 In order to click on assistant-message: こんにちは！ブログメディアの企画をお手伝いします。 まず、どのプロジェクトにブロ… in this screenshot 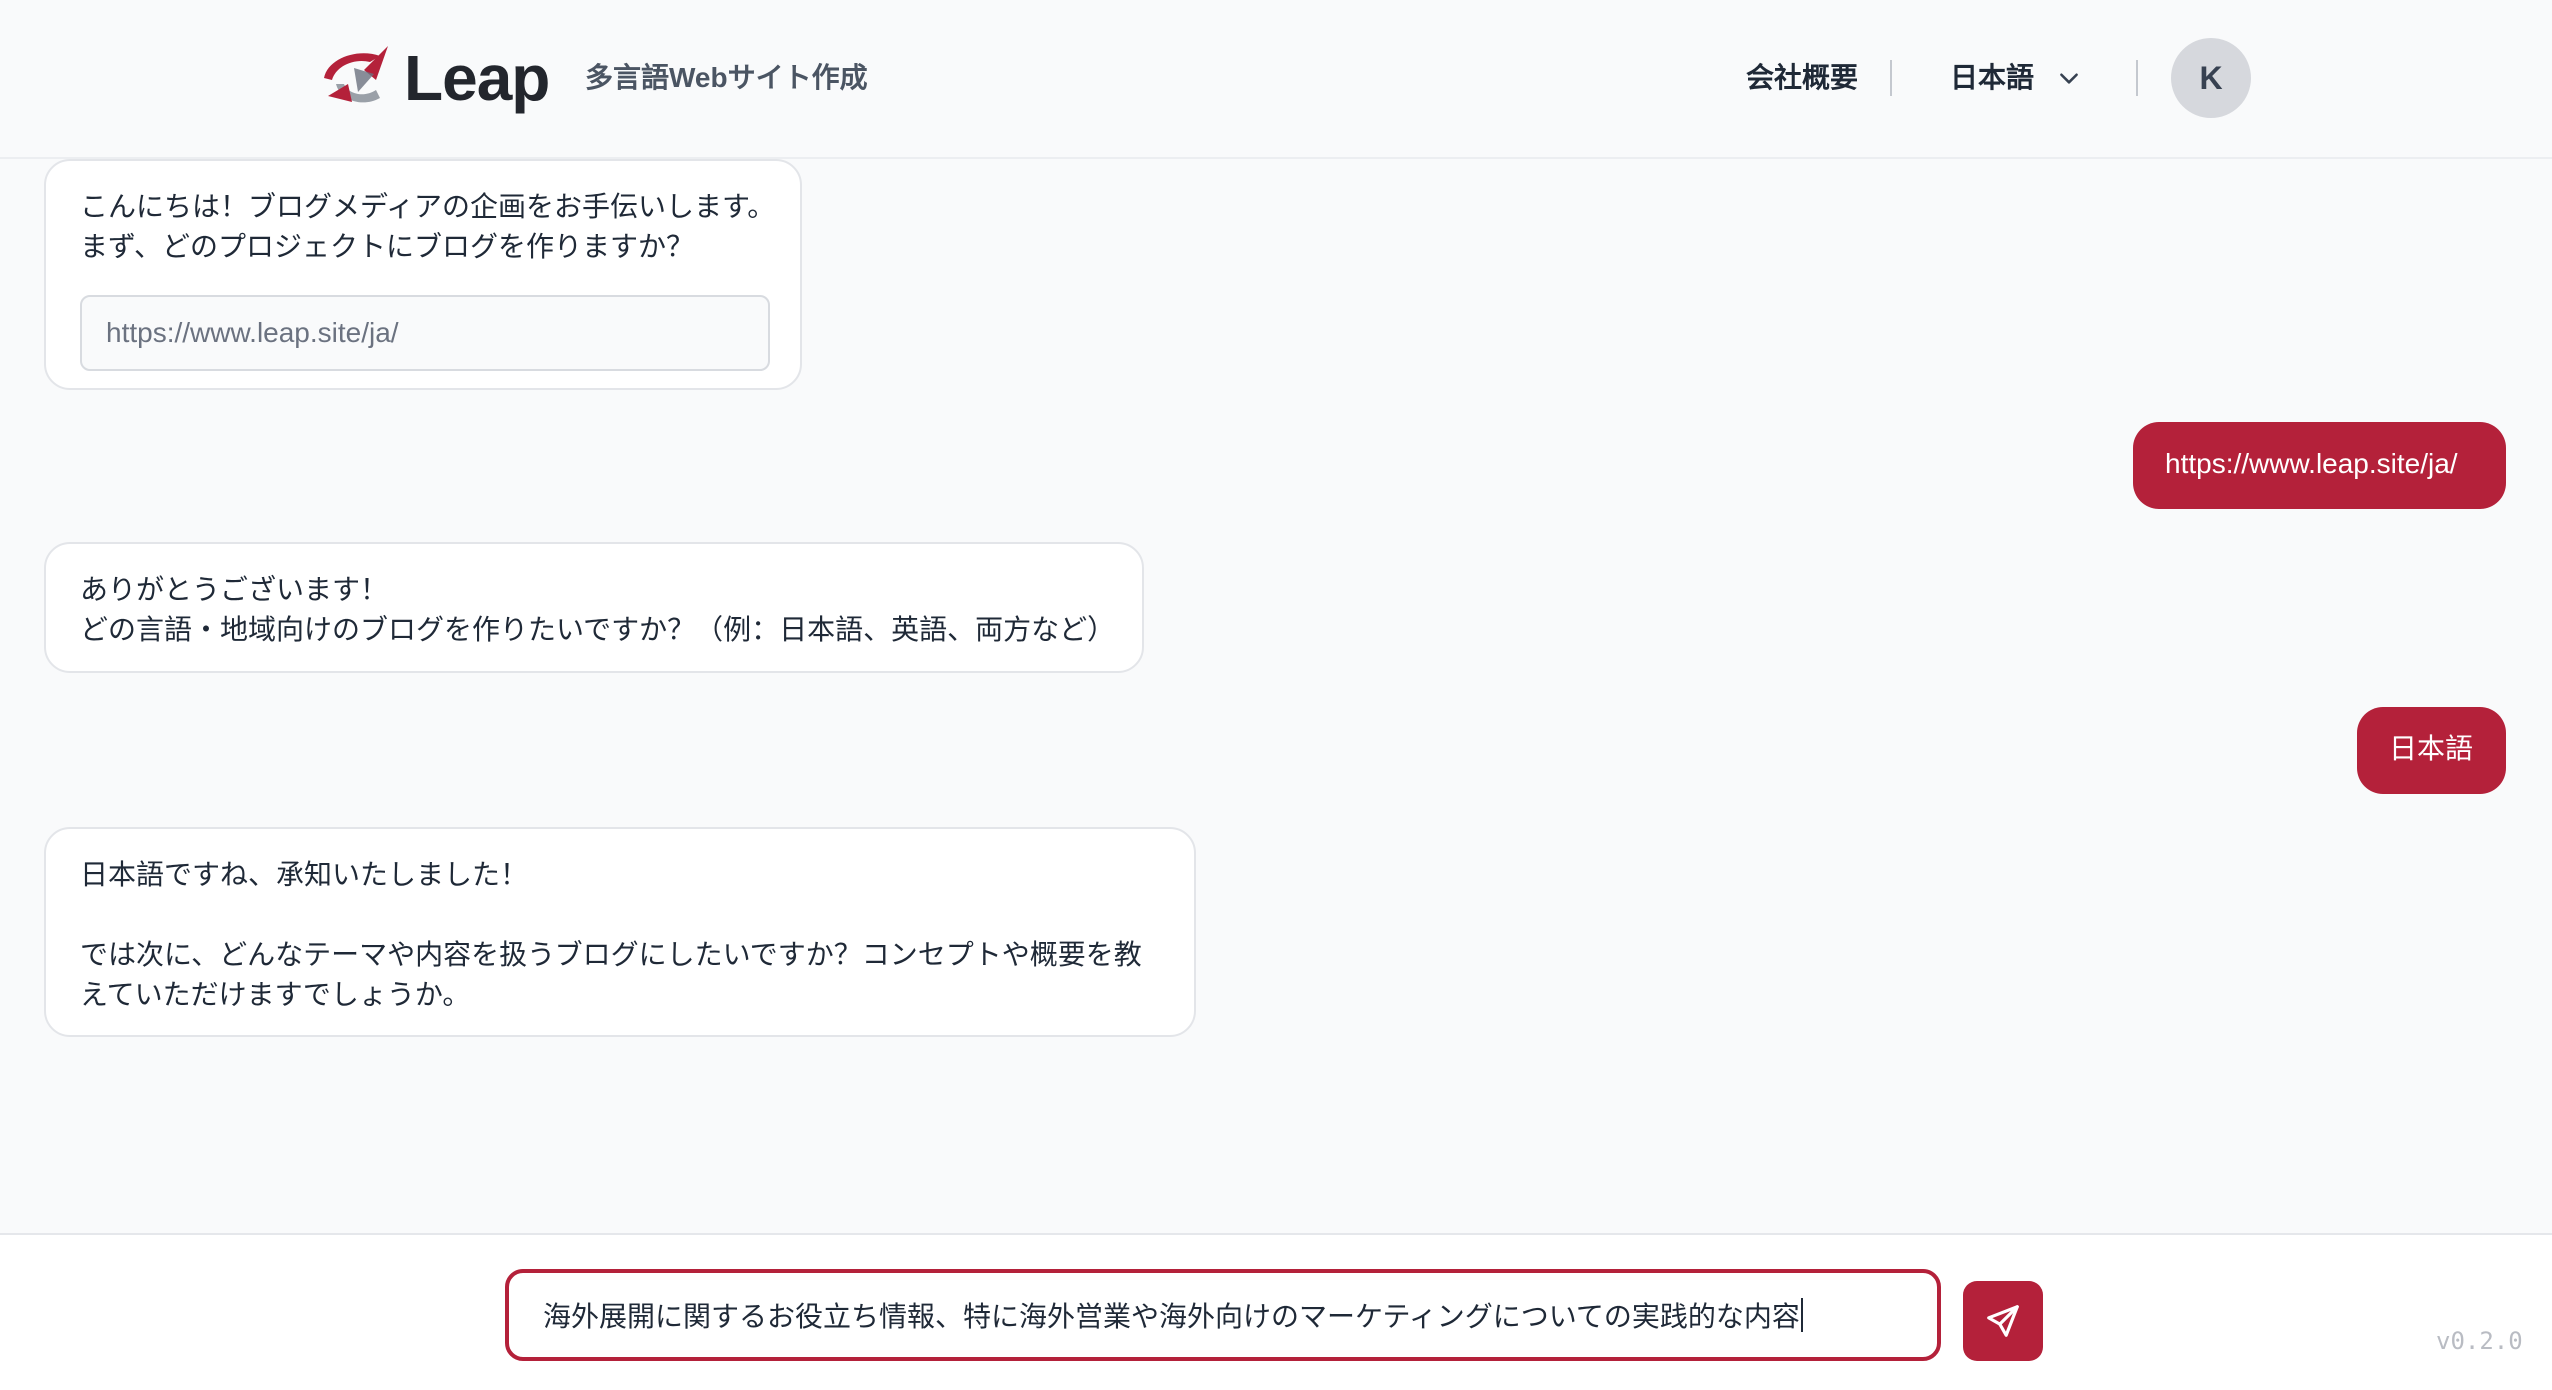, I will do `click(423, 274)`.